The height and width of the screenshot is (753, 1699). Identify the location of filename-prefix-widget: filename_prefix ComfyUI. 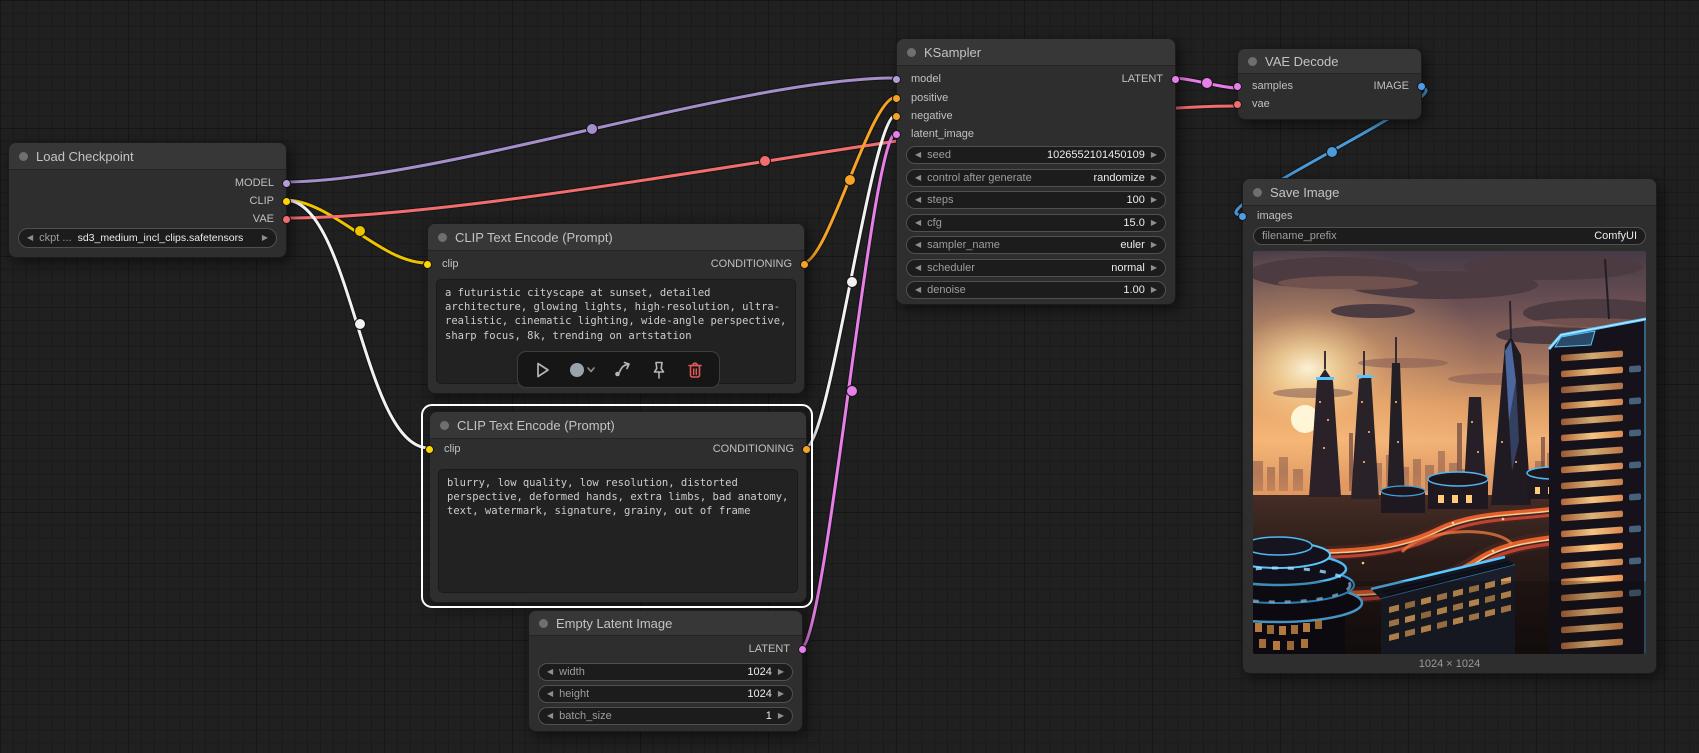
(1449, 236).